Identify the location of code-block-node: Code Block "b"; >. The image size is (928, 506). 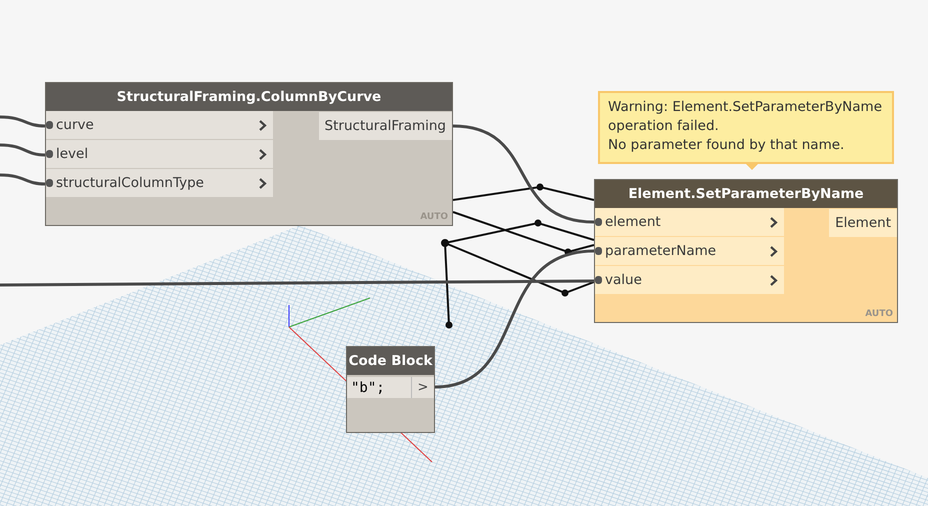
(390, 389).